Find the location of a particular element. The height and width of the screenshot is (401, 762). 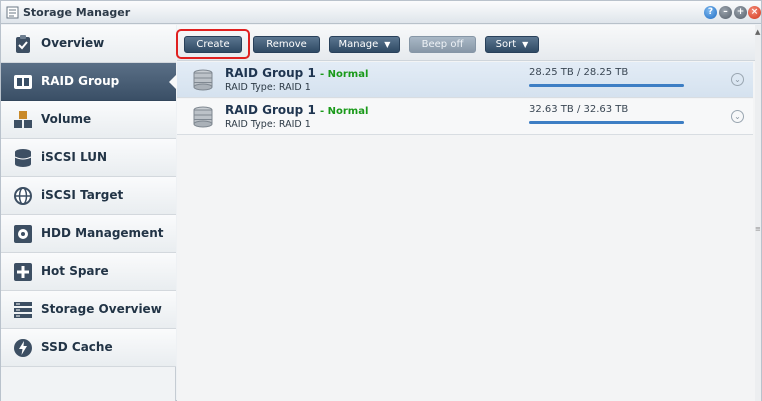

help-icon: ? is located at coordinates (710, 12).